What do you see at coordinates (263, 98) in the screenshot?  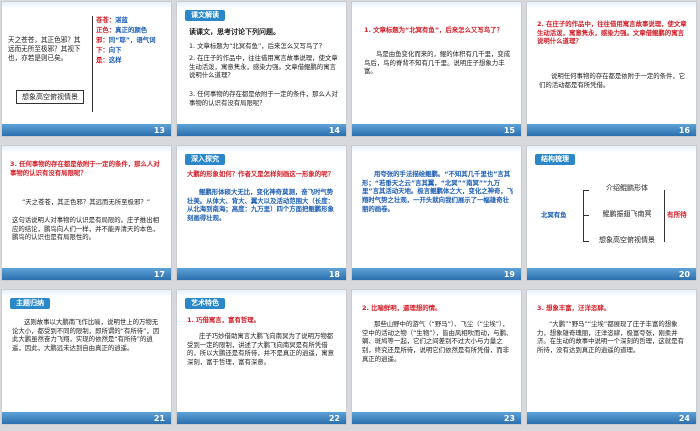 I see `slide-14-question-3: 3. 任何事物的存在都是依附于一定的条件，那么人对事物的认识有没有局限呢？` at bounding box center [263, 98].